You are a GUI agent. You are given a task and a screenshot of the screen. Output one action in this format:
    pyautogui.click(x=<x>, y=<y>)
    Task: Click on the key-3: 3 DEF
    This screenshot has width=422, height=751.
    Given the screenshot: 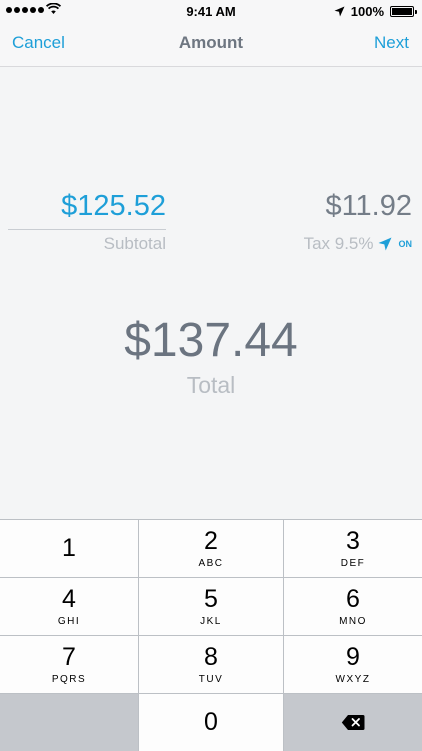 What is the action you would take?
    pyautogui.click(x=353, y=548)
    